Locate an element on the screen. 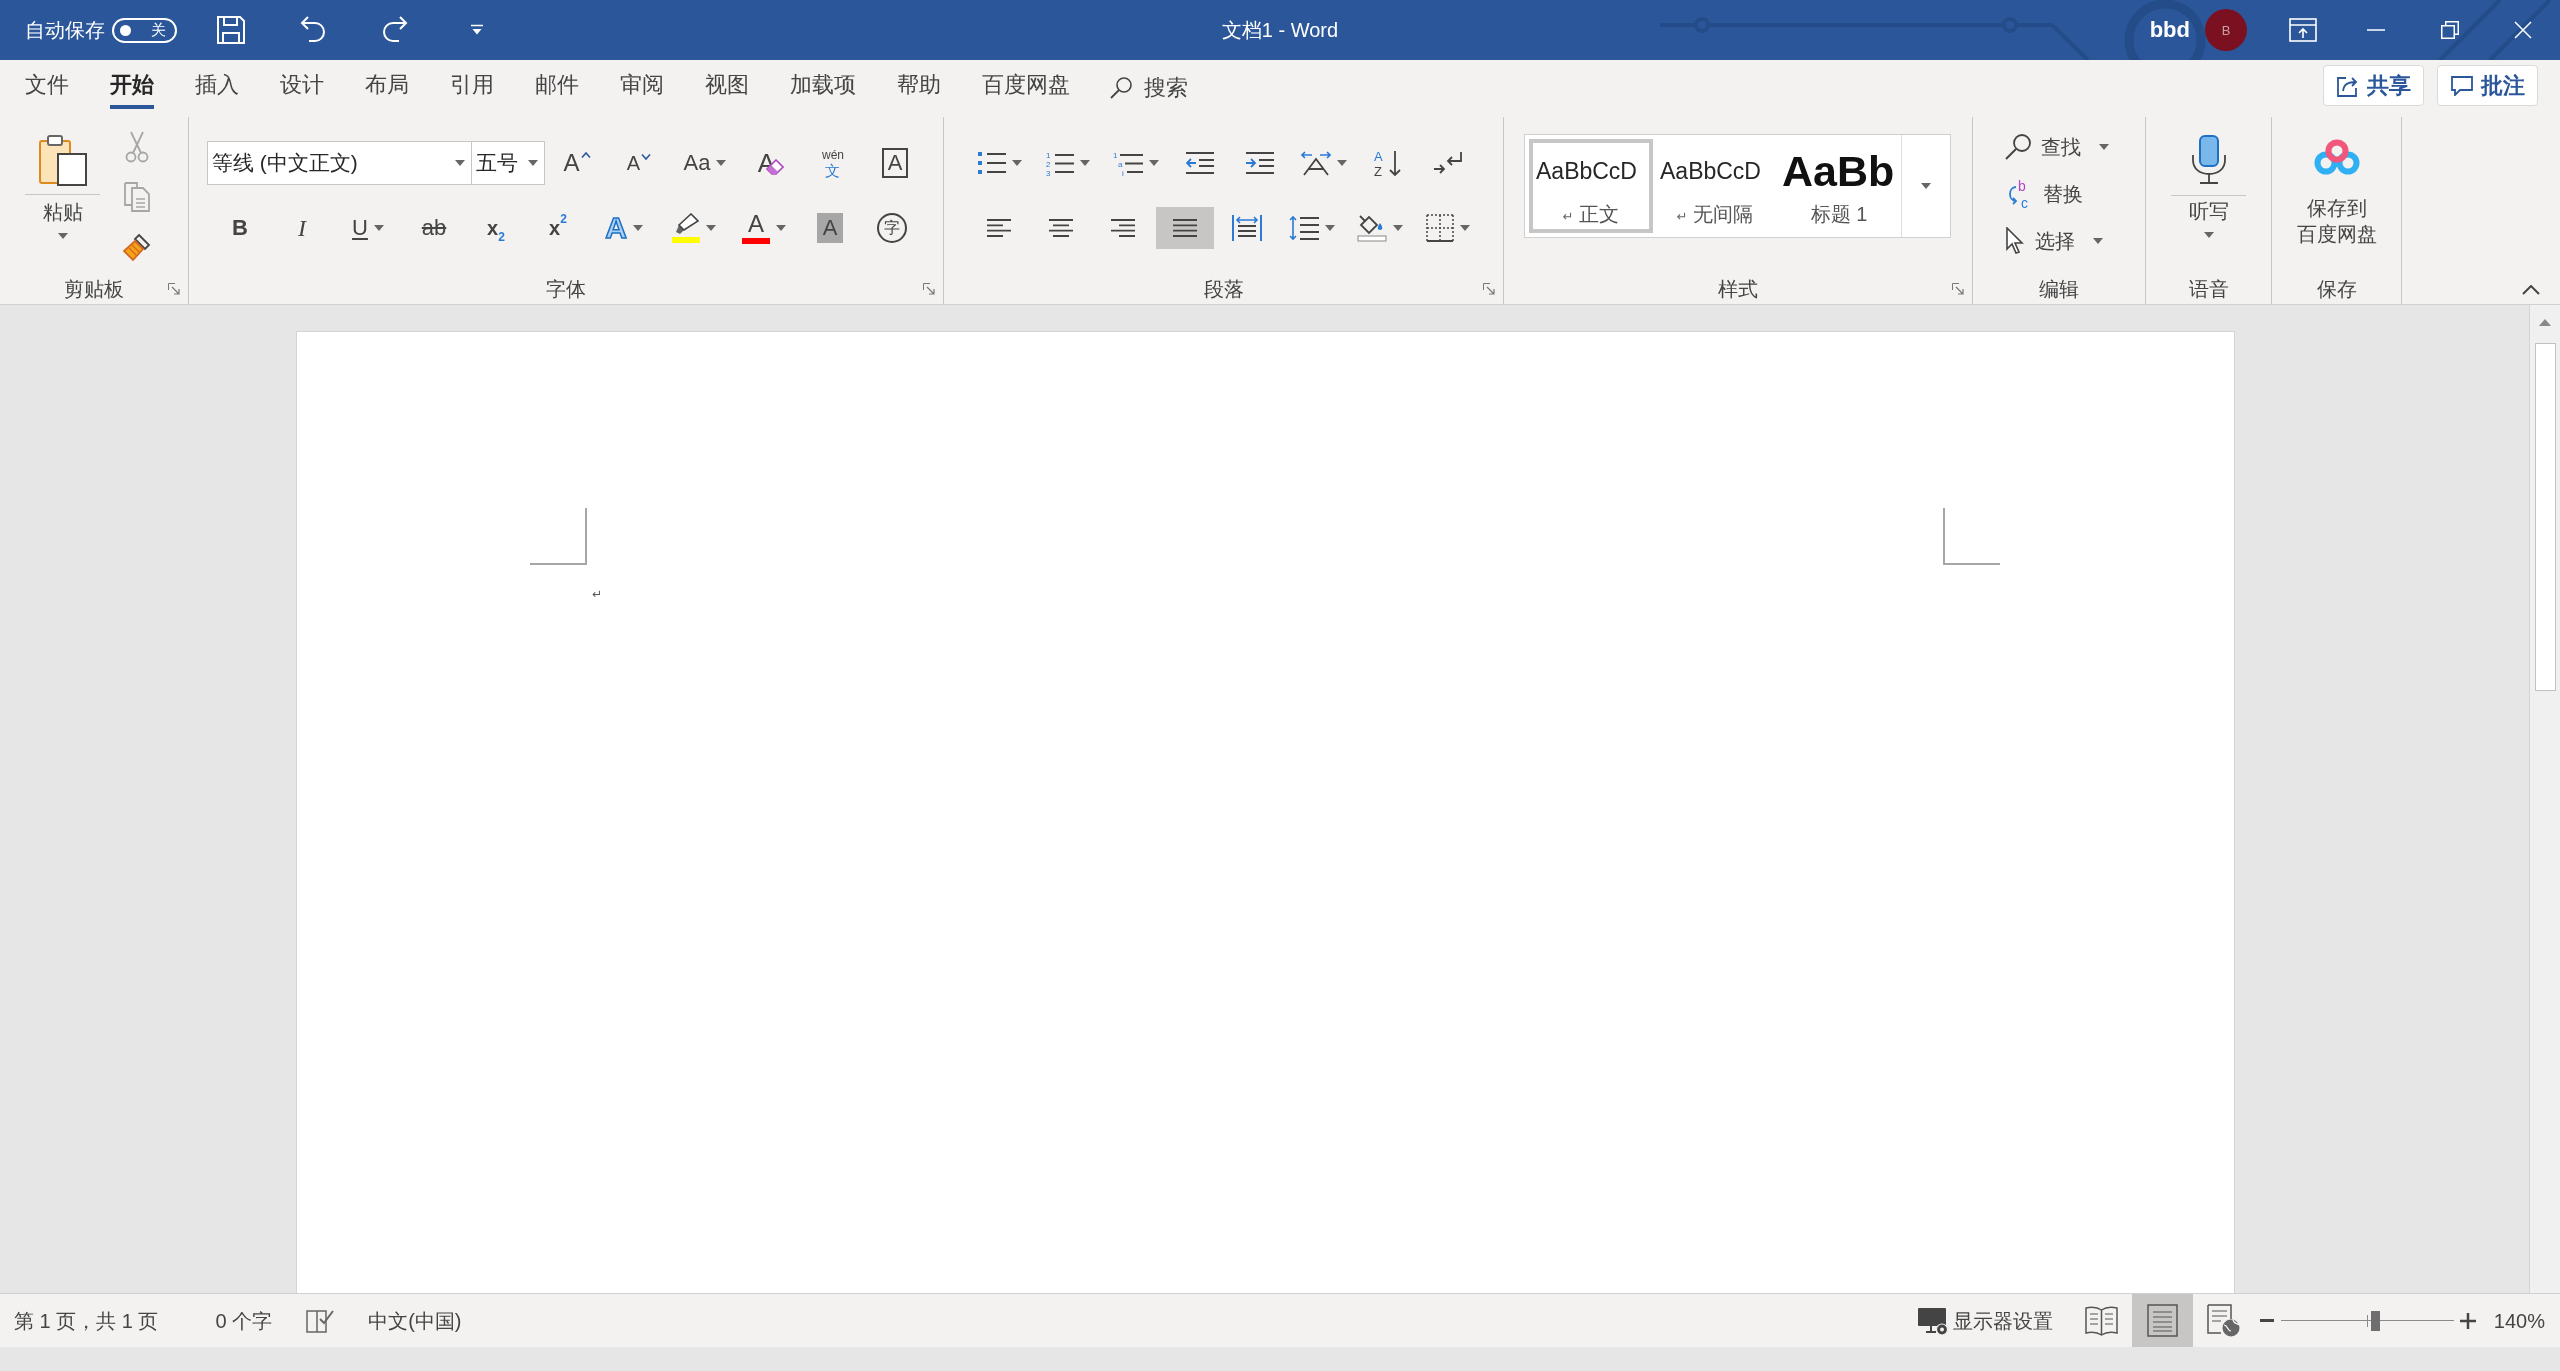 Image resolution: width=2560 pixels, height=1371 pixels. scrollbar-thumb is located at coordinates (2545, 517).